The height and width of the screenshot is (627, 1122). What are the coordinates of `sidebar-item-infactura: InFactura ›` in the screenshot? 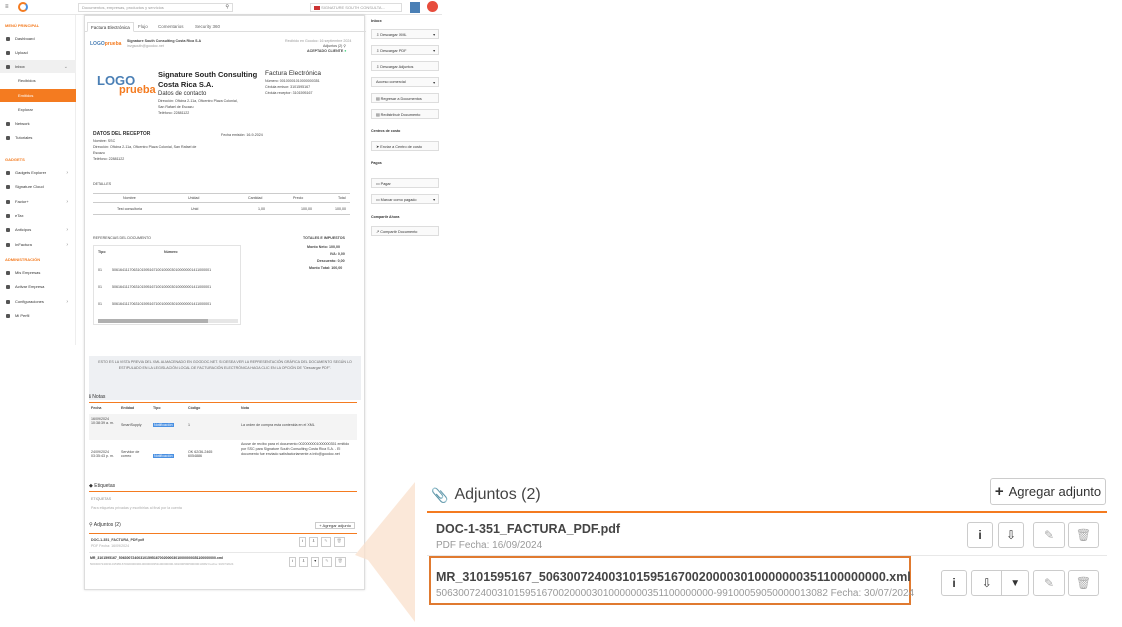 It's located at (38, 244).